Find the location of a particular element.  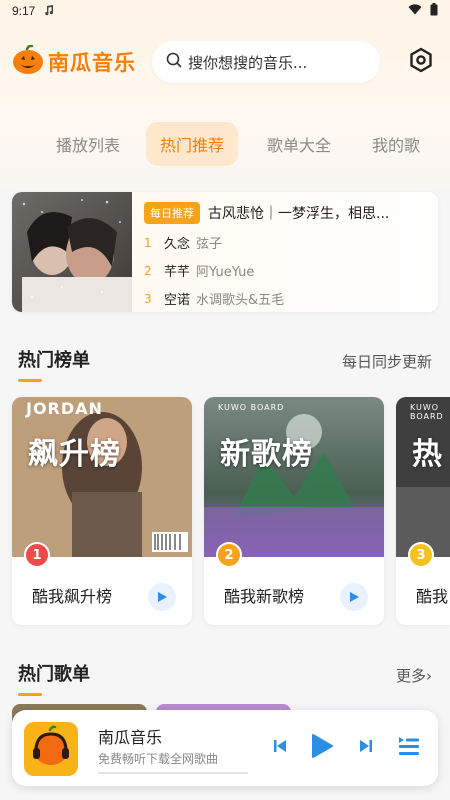

hot-playlists-header: 热门歌单 更多› is located at coordinates (225, 678).